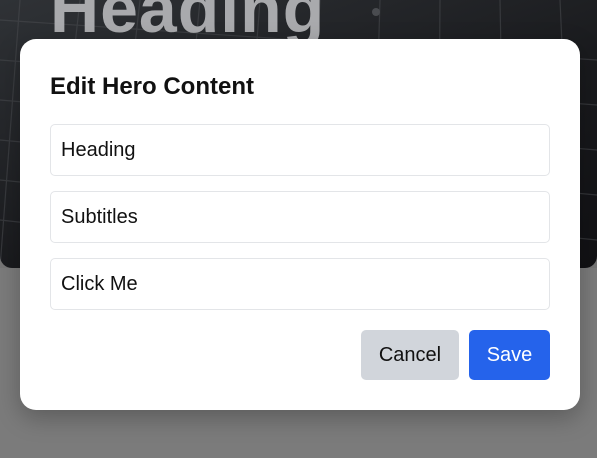 This screenshot has height=458, width=597. I want to click on modal-title: Edit Hero Content, so click(152, 86).